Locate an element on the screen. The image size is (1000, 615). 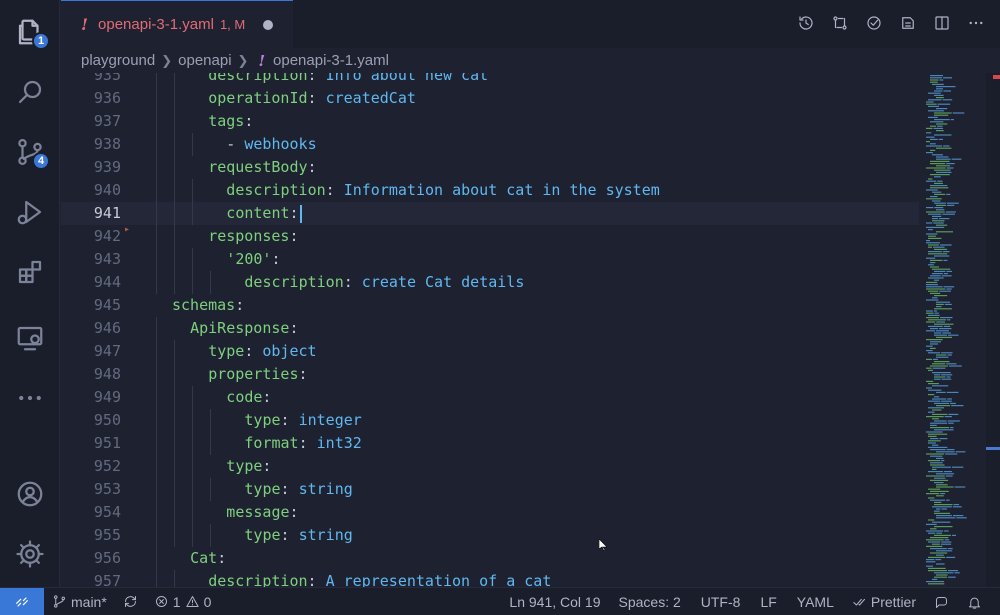
breadcrumb-item-openapi: openapi is located at coordinates (204, 60).